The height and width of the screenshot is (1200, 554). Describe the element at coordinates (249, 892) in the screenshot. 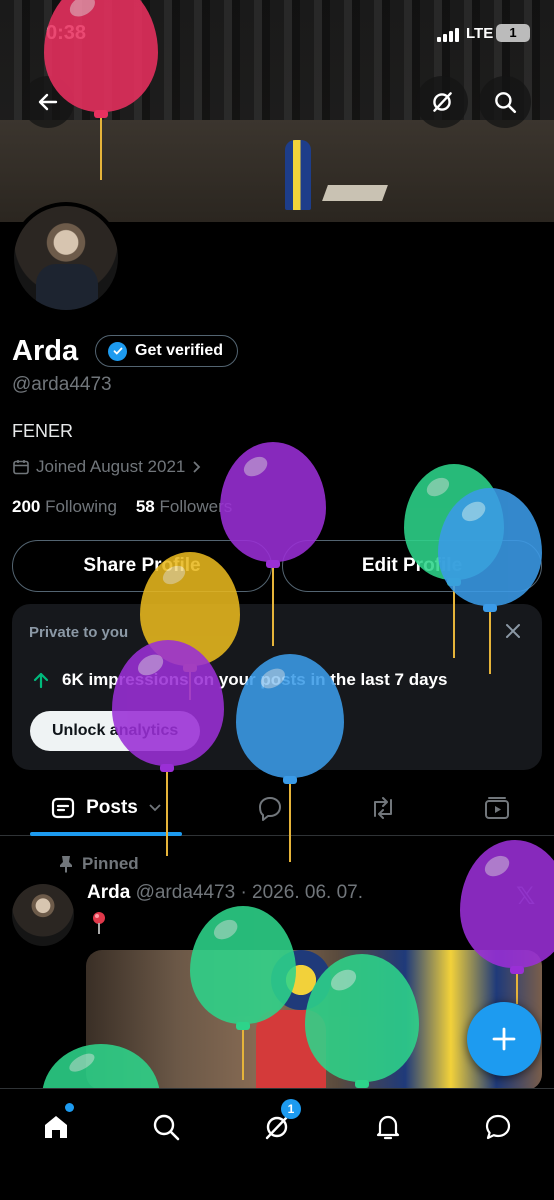

I see `post-meta: @arda4473 · 2026. 06. 07.` at that location.